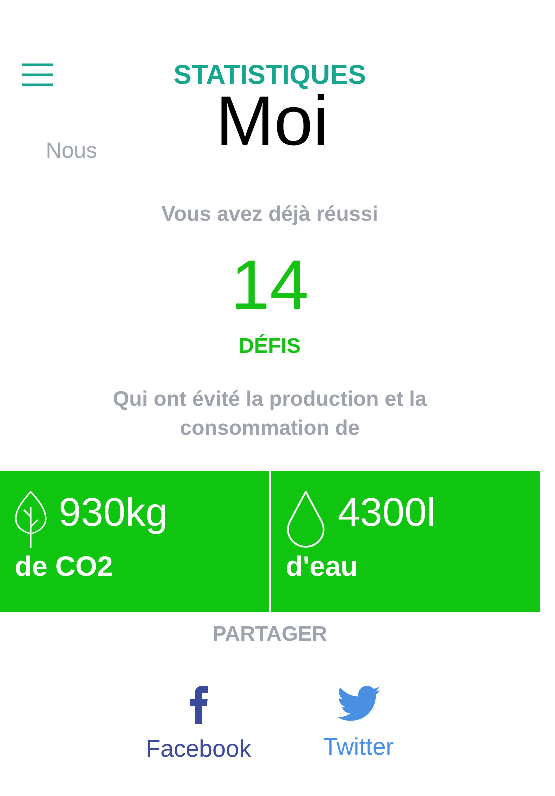 The height and width of the screenshot is (796, 555). I want to click on menu-icon, so click(37, 75).